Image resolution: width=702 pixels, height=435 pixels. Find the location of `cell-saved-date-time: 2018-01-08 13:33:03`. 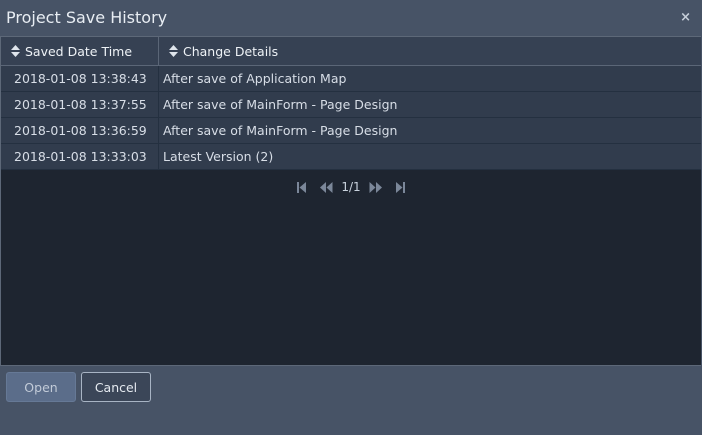

cell-saved-date-time: 2018-01-08 13:33:03 is located at coordinates (80, 156).